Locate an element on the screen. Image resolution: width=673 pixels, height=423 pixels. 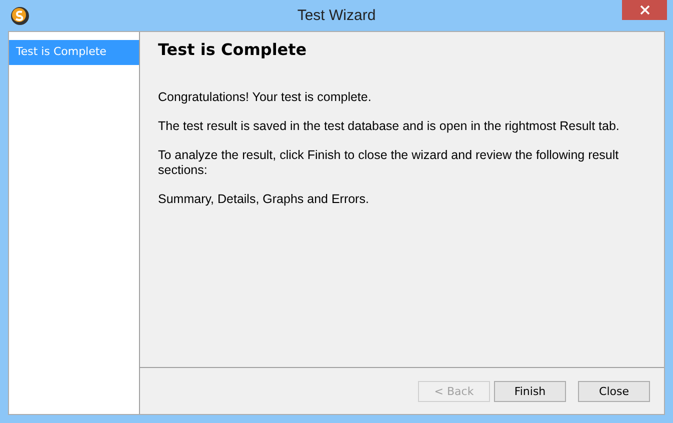
wizard-button: Close is located at coordinates (614, 391).